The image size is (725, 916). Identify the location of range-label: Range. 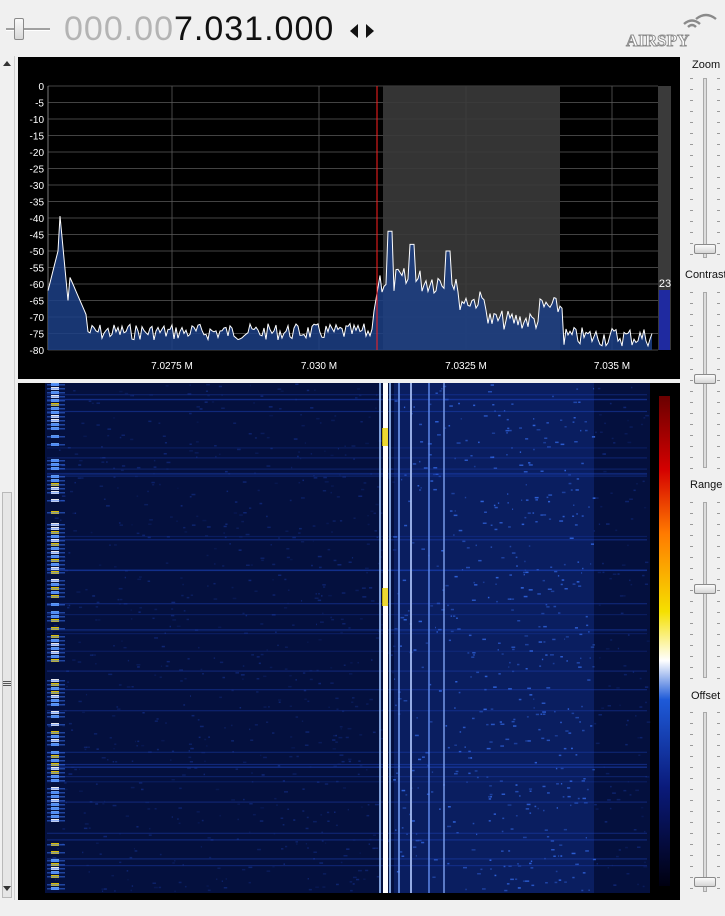
(706, 485).